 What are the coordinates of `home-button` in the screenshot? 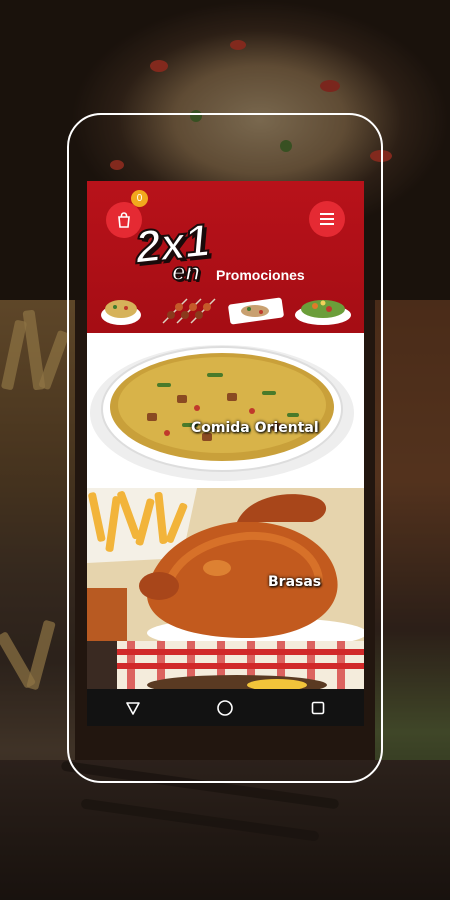 It's located at (225, 708).